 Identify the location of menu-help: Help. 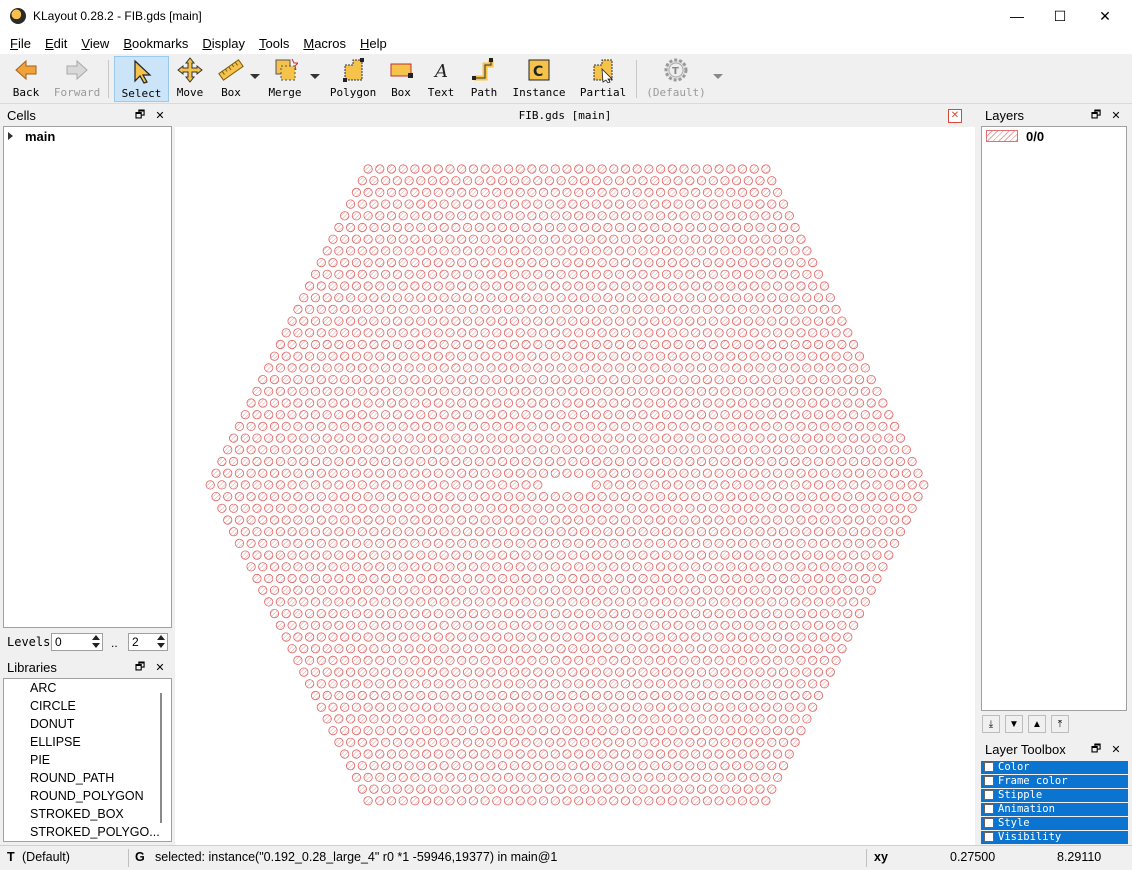
(373, 43).